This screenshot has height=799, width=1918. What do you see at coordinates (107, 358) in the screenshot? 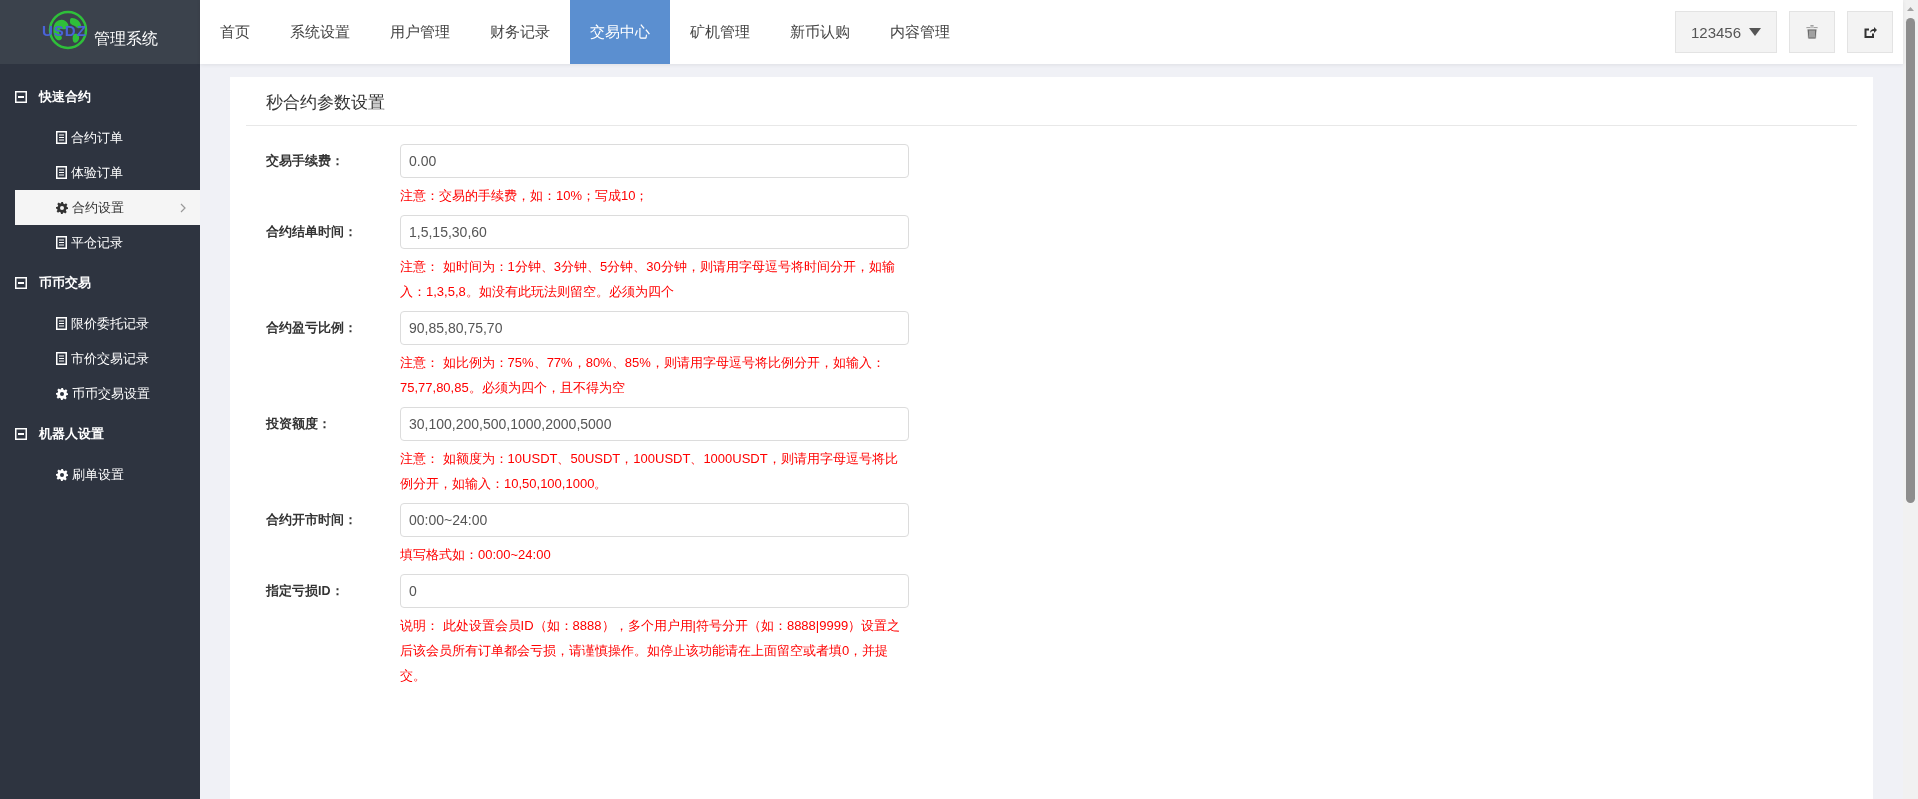
I see `sidebar-item: 市价交易记录` at bounding box center [107, 358].